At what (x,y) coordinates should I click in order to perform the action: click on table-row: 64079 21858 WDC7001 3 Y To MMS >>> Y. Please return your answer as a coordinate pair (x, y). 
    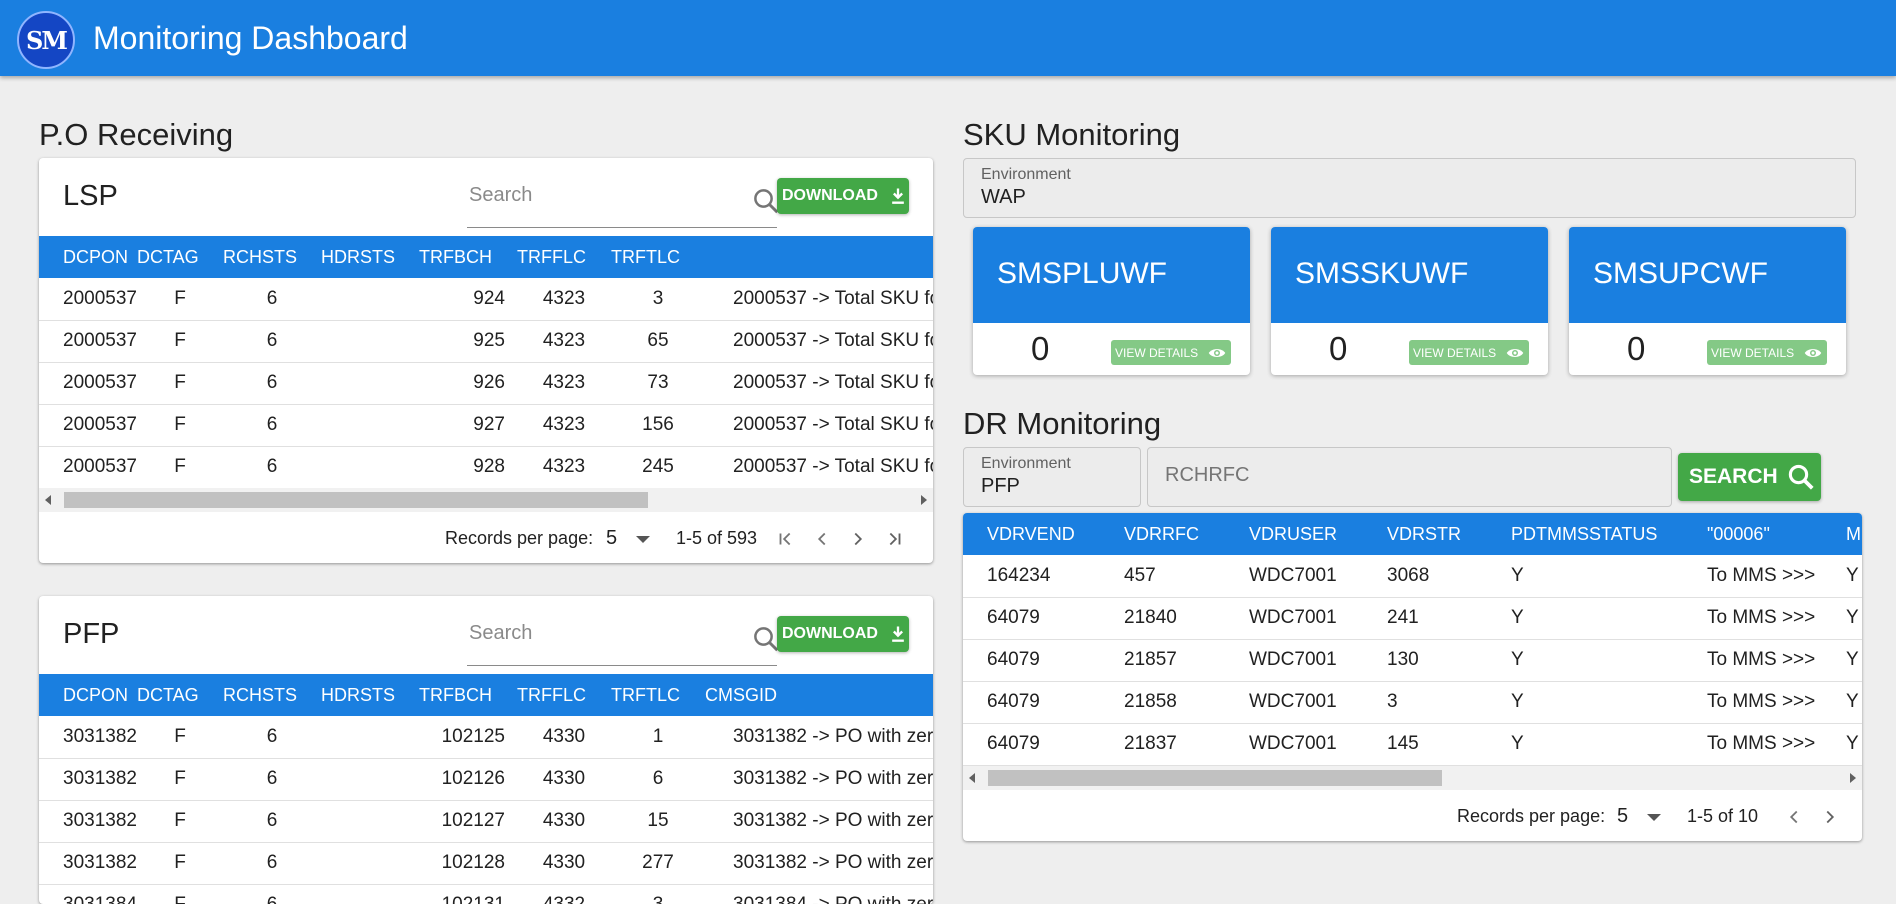
    Looking at the image, I should click on (1412, 702).